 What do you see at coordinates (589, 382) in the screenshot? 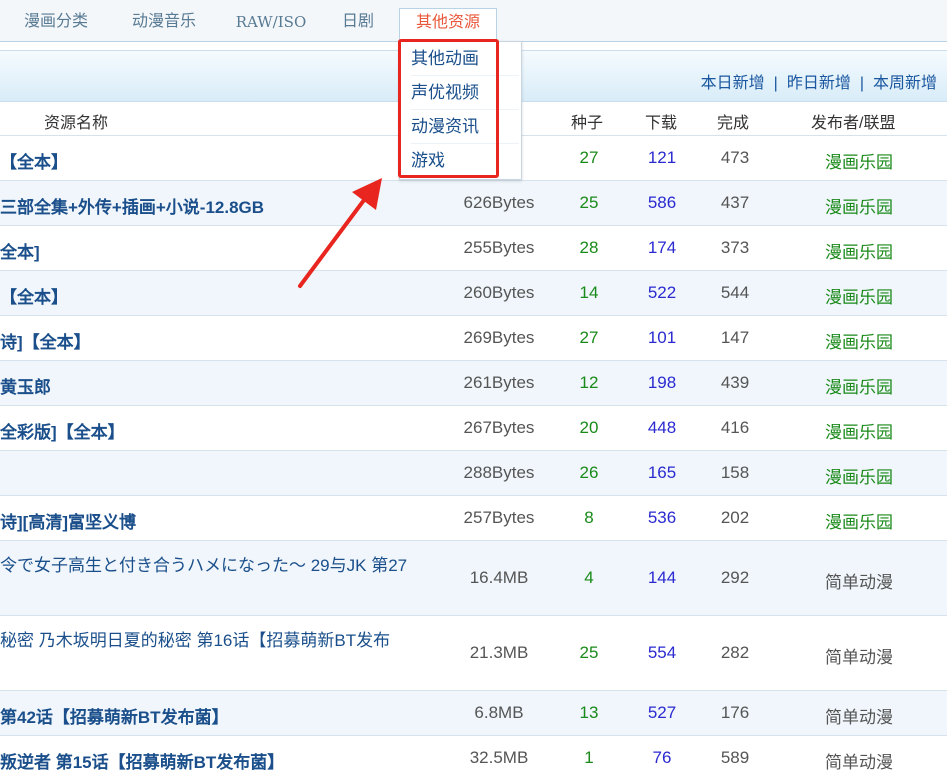
I see `row-seeds: 12` at bounding box center [589, 382].